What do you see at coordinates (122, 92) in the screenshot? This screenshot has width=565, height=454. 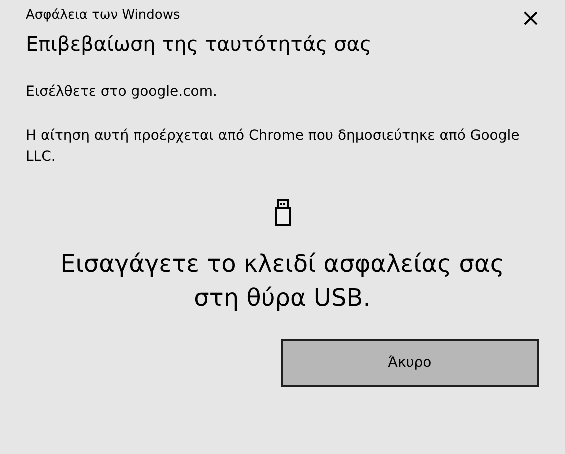 I see `body-text: Εισέλθετε στο google.com.` at bounding box center [122, 92].